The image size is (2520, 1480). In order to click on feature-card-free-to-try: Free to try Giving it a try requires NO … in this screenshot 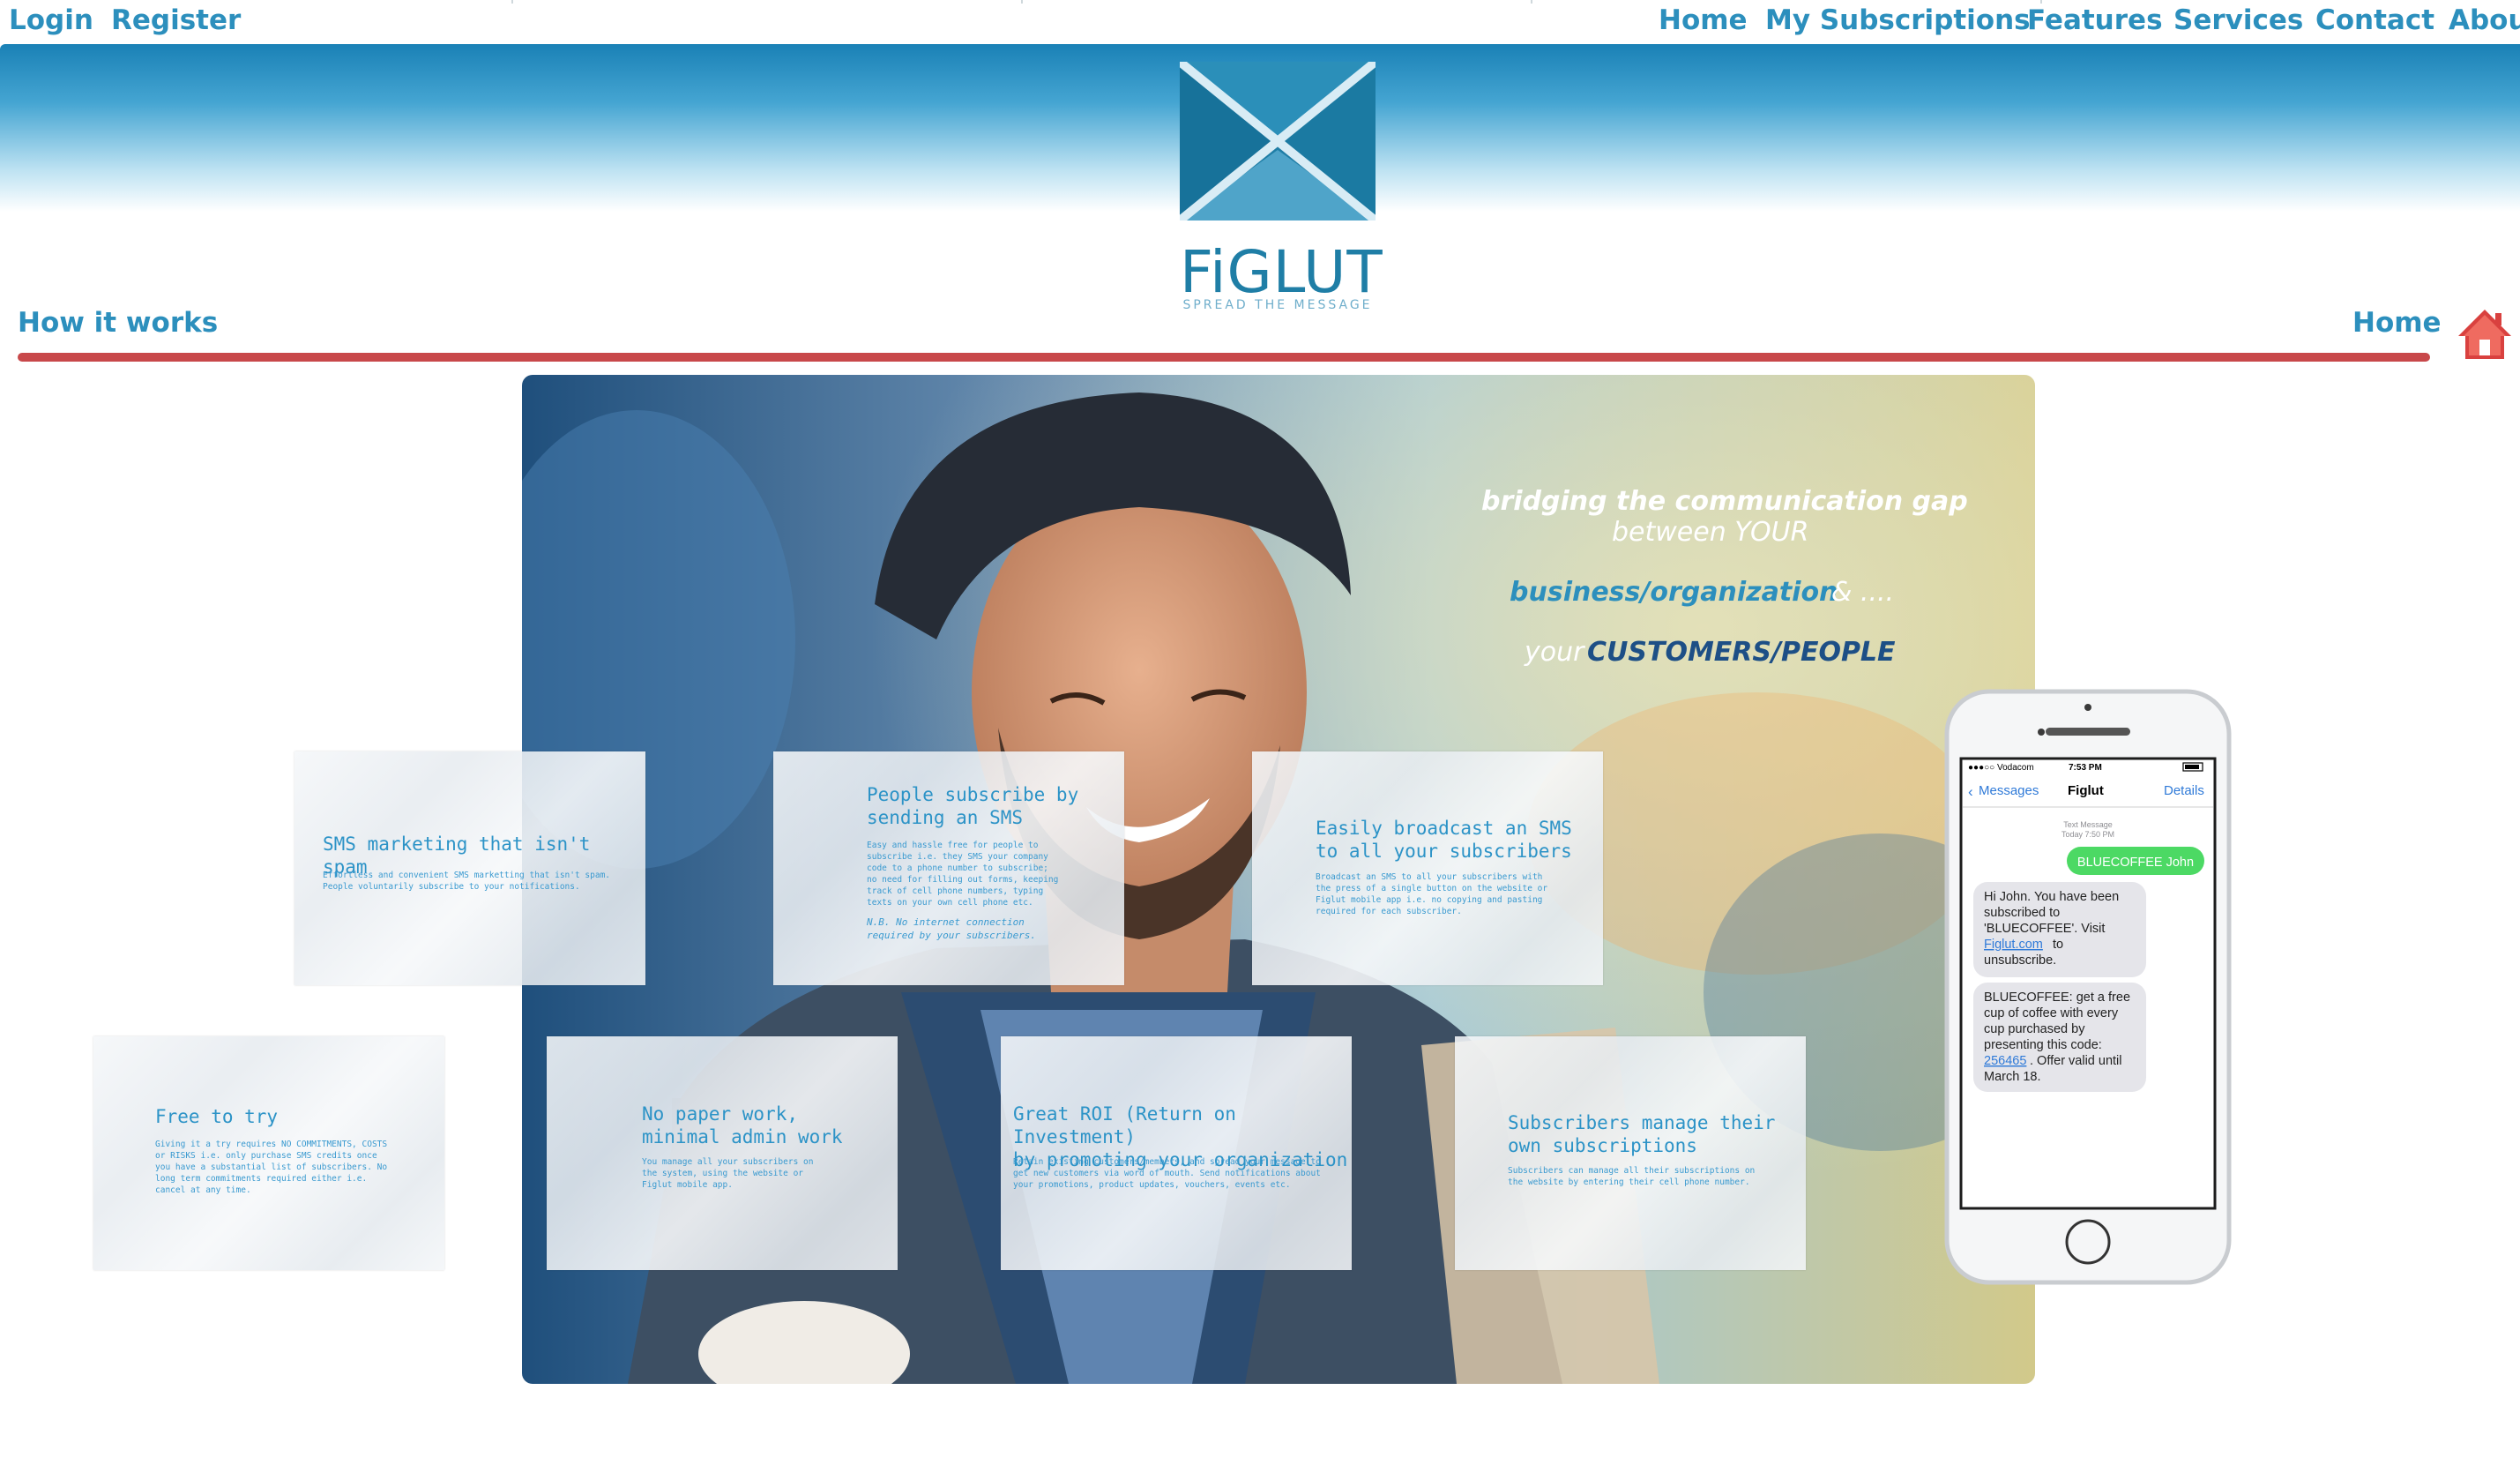, I will do `click(268, 1153)`.